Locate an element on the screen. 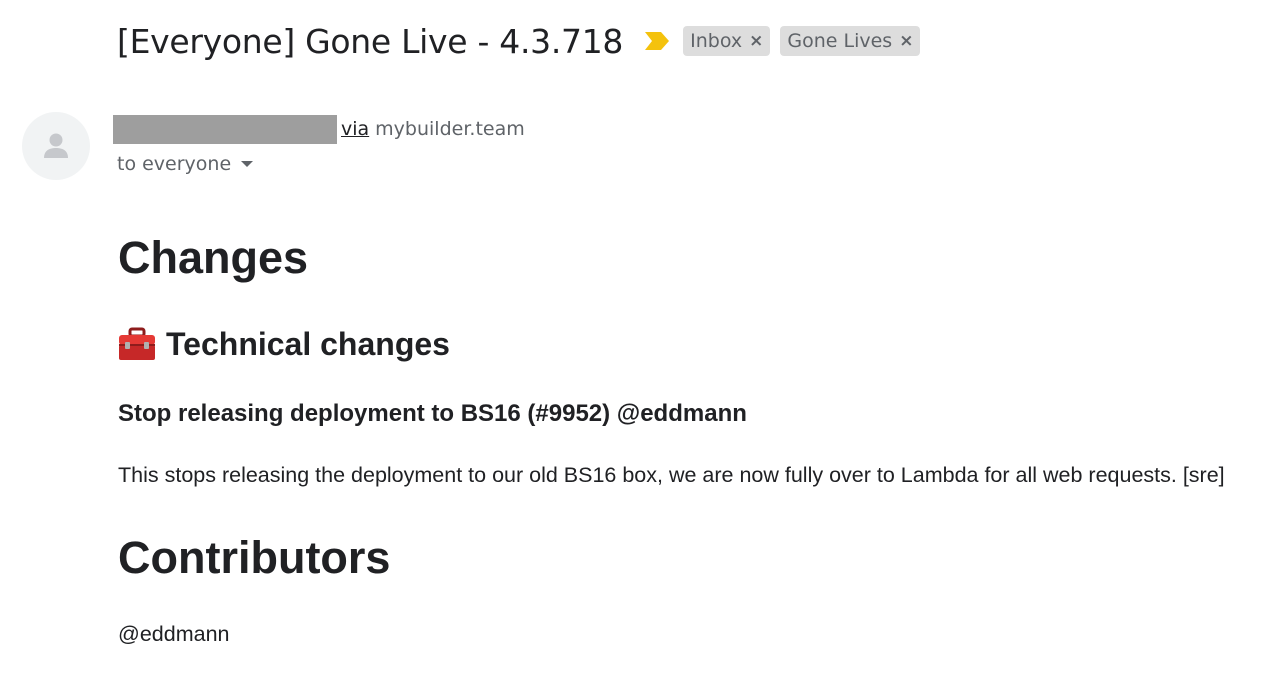  label-chip-gone-lives: Gone Lives × is located at coordinates (850, 41).